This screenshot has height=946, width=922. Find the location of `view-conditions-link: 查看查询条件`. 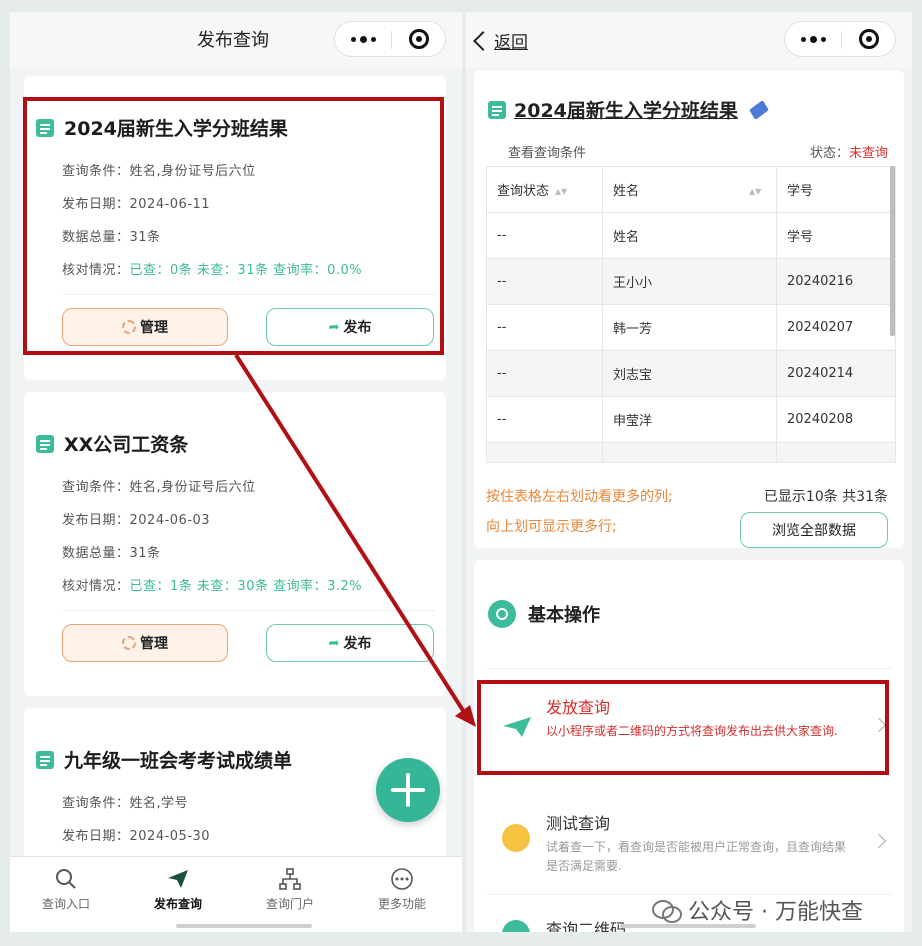

view-conditions-link: 查看查询条件 is located at coordinates (547, 151).